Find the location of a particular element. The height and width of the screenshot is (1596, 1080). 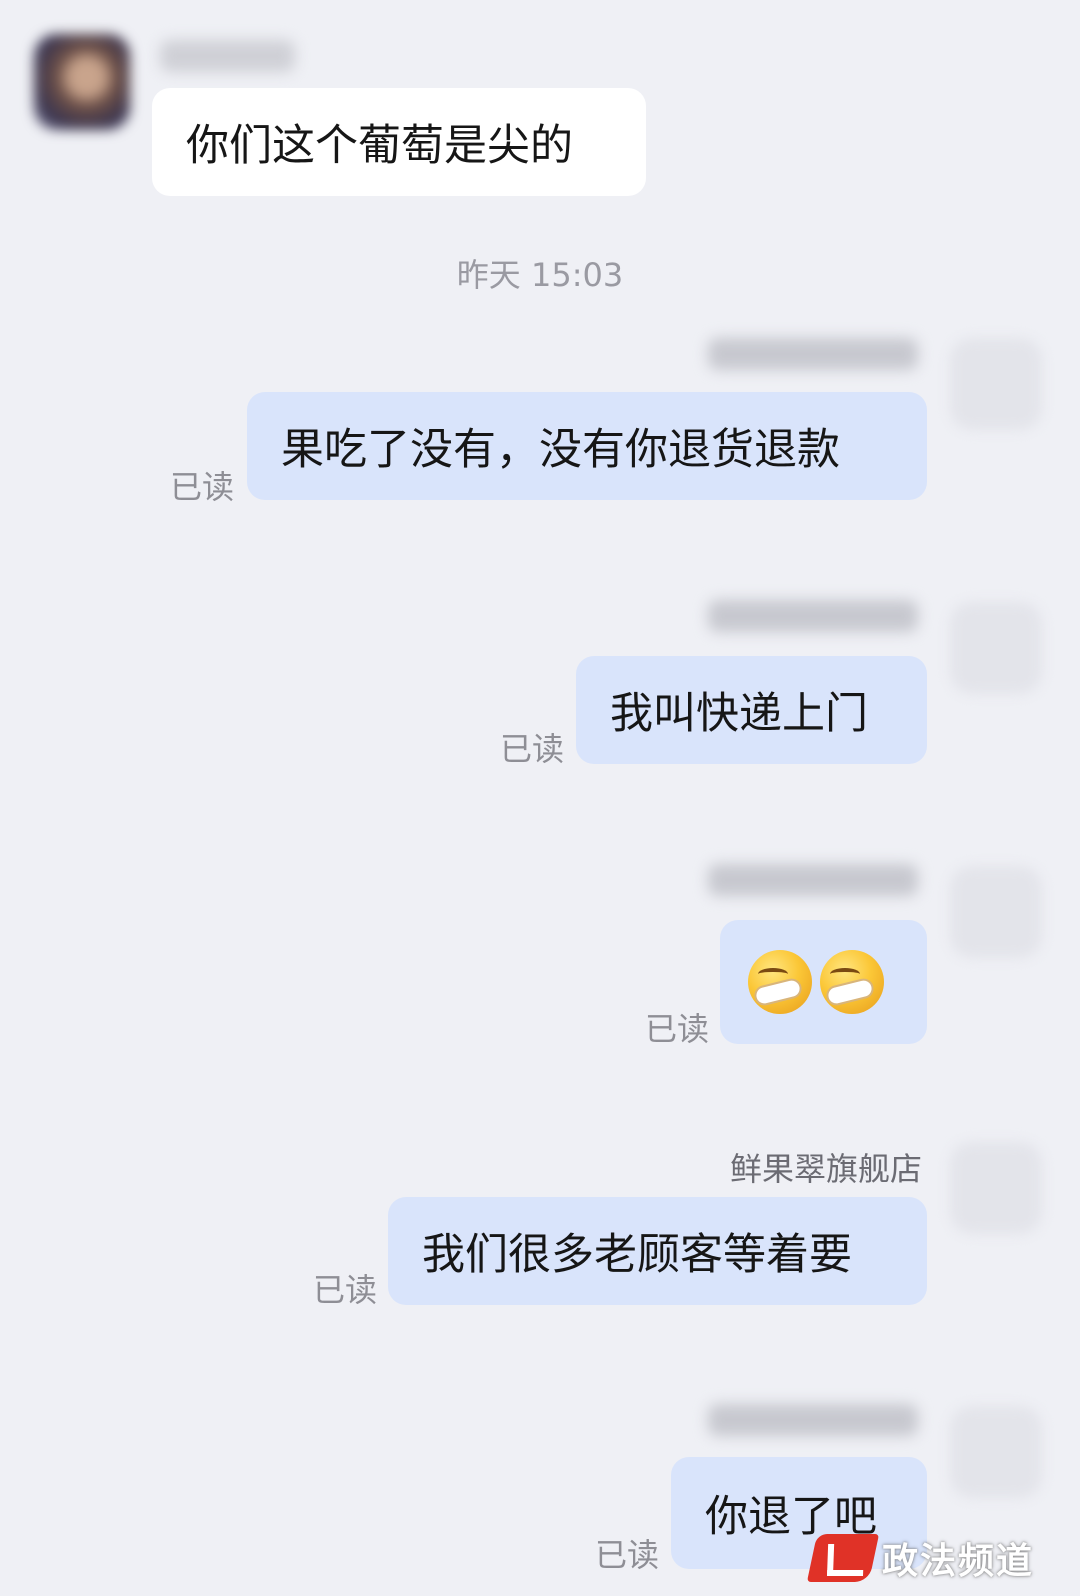

message-bubble-outgoing: 果吃了没有，没有你退货退款 is located at coordinates (587, 446).